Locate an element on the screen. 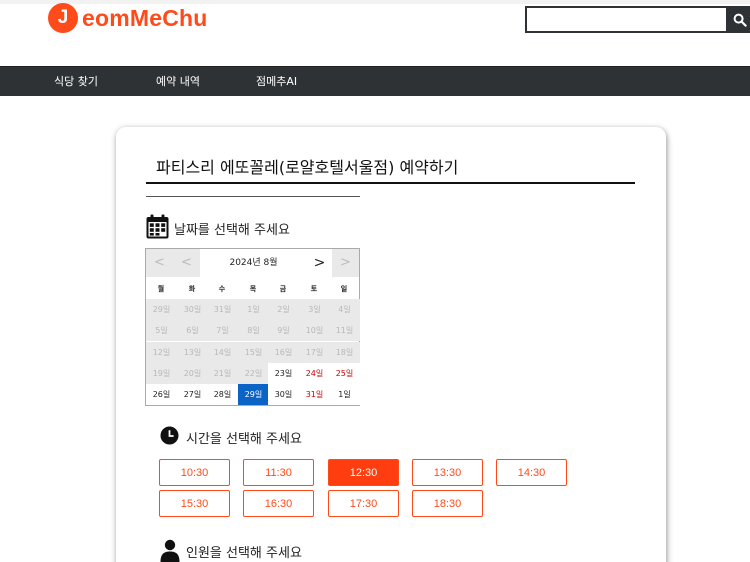 Image resolution: width=750 pixels, height=562 pixels. calendar-day: 21일 is located at coordinates (222, 373).